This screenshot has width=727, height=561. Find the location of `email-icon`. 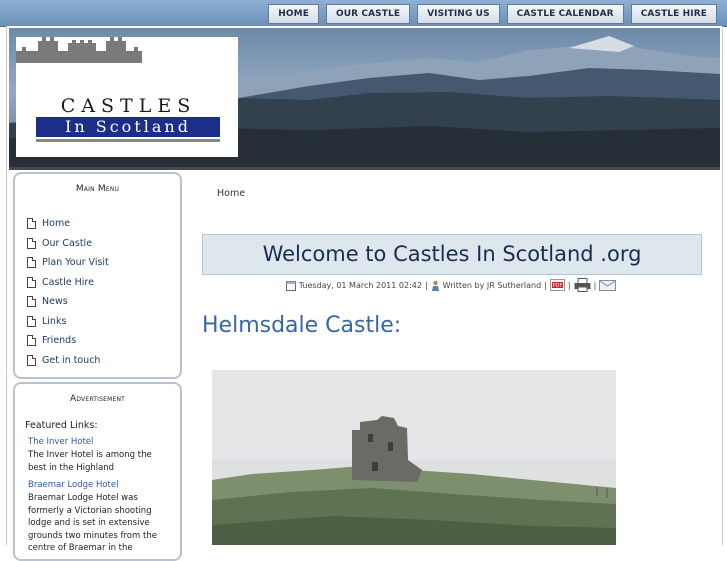

email-icon is located at coordinates (608, 285).